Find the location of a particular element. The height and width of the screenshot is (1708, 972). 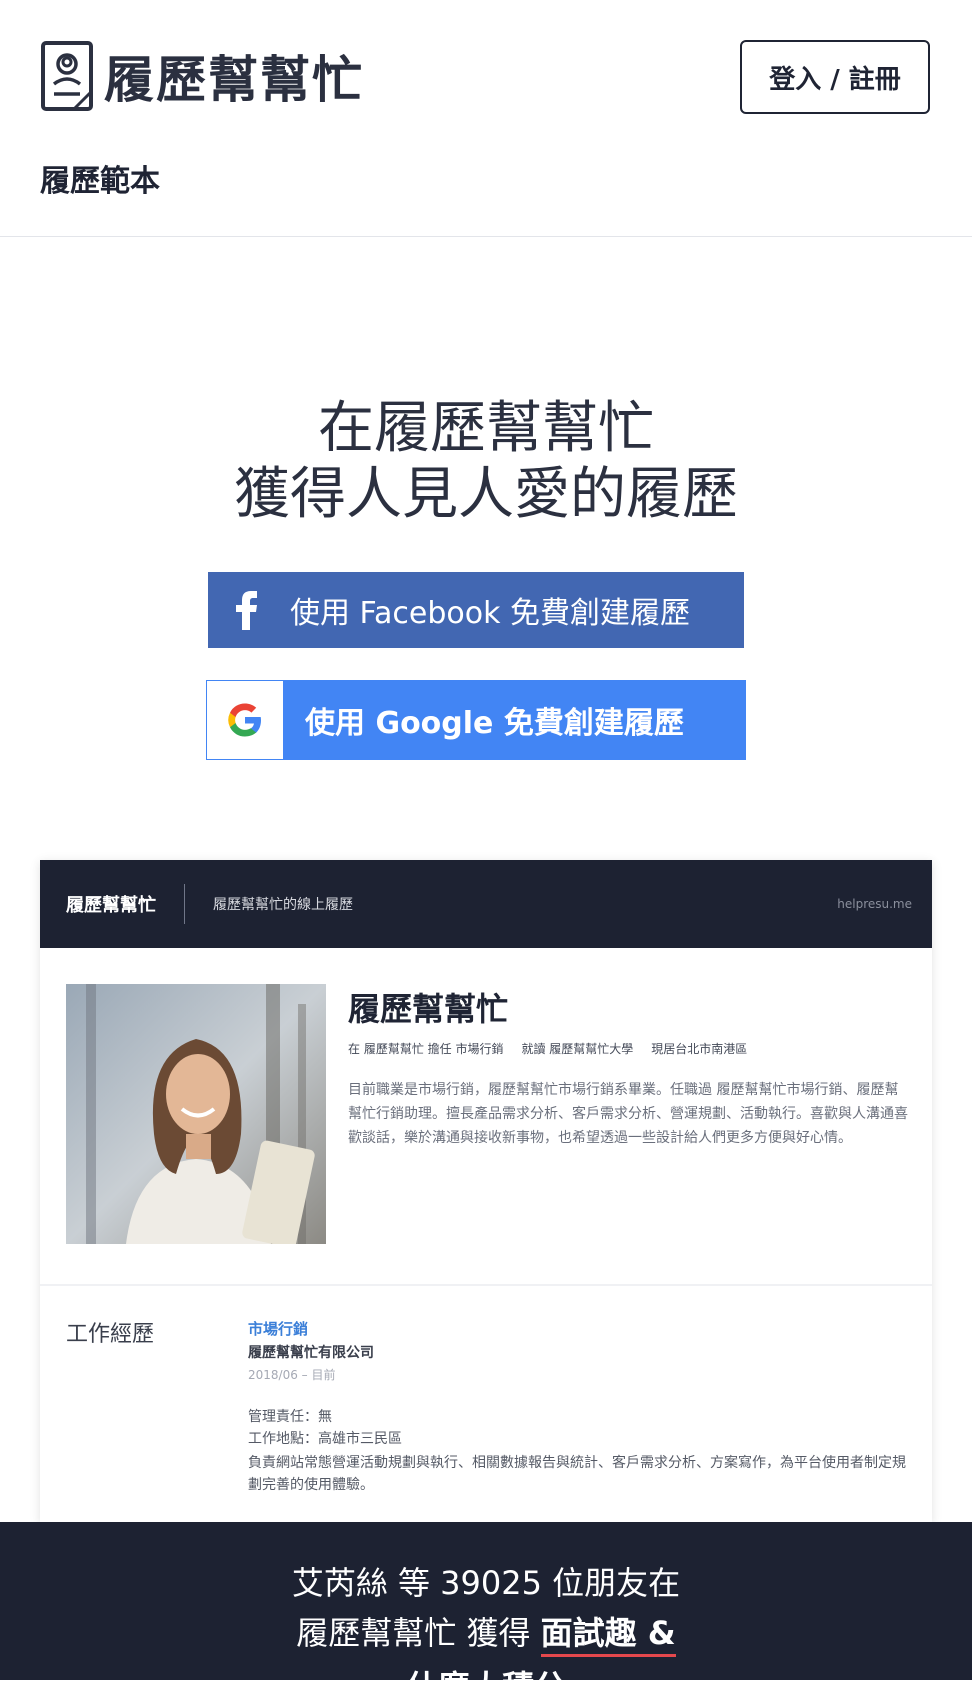

facebook-button-label: 使用 Facebook 免費創建履歷 is located at coordinates (490, 613).